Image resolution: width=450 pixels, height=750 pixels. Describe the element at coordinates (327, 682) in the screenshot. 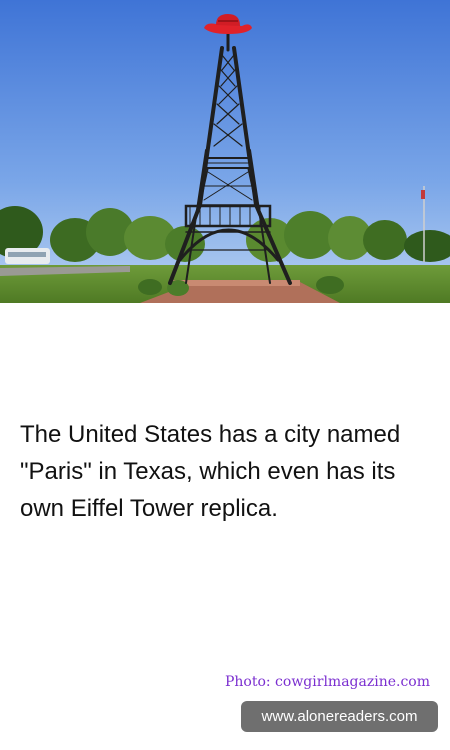

I see `photo-credit: Photo: cowgirlmagazine.com` at that location.